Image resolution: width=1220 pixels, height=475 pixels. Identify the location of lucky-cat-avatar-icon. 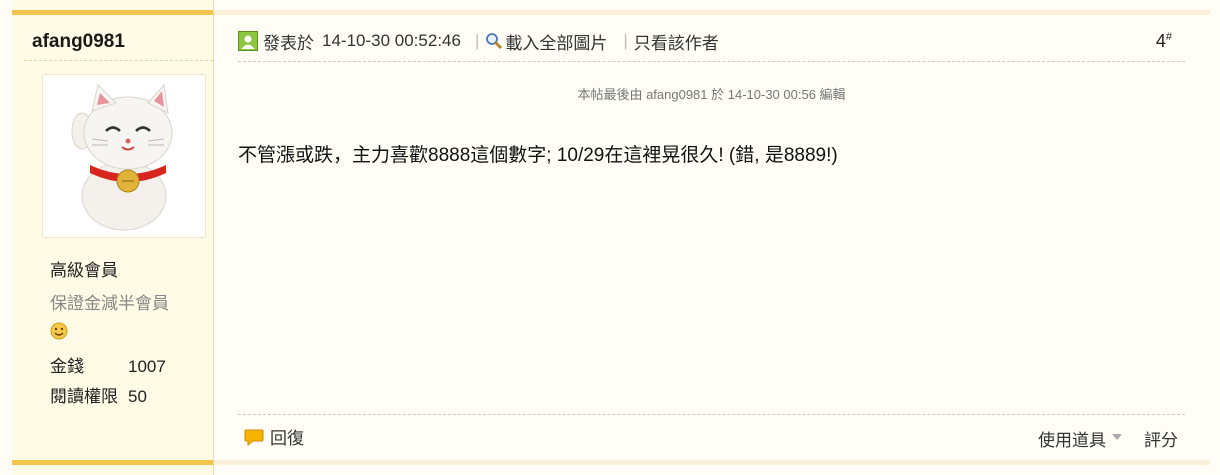
(122, 157).